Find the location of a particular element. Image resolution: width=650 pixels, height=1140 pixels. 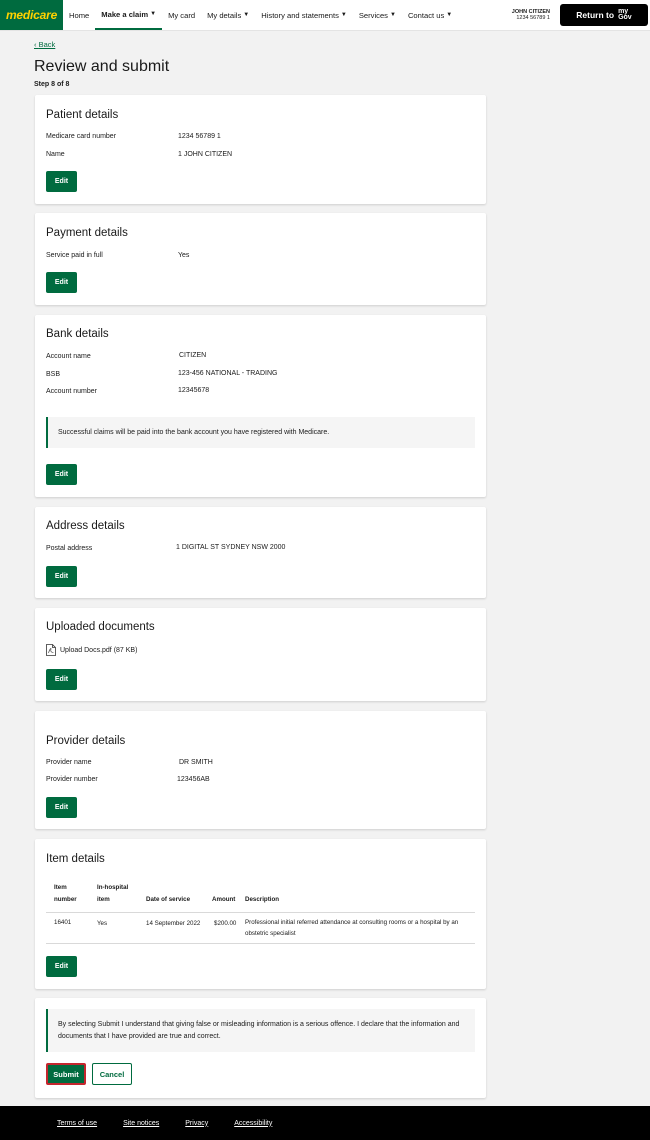

provider-name-label: Provider name is located at coordinates (69, 762).